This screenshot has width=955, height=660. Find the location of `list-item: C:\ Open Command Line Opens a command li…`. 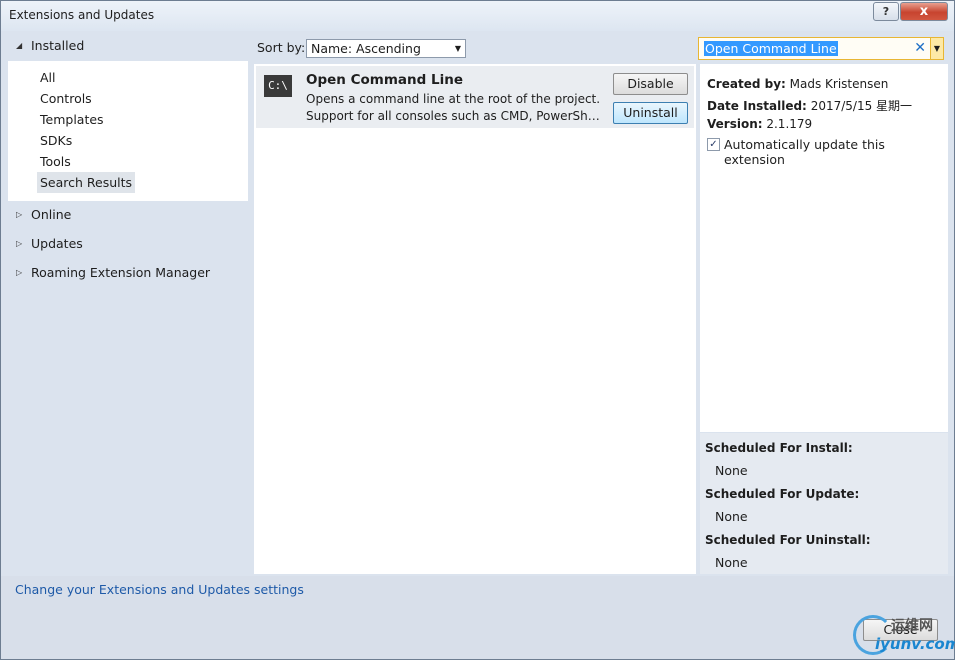

list-item: C:\ Open Command Line Opens a command li… is located at coordinates (475, 97).